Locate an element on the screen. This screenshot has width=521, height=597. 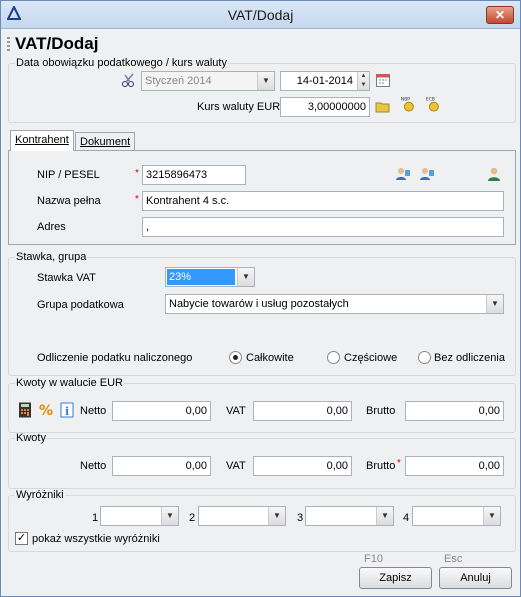
rate-label: Kurs waluty EUR is located at coordinates (239, 107).